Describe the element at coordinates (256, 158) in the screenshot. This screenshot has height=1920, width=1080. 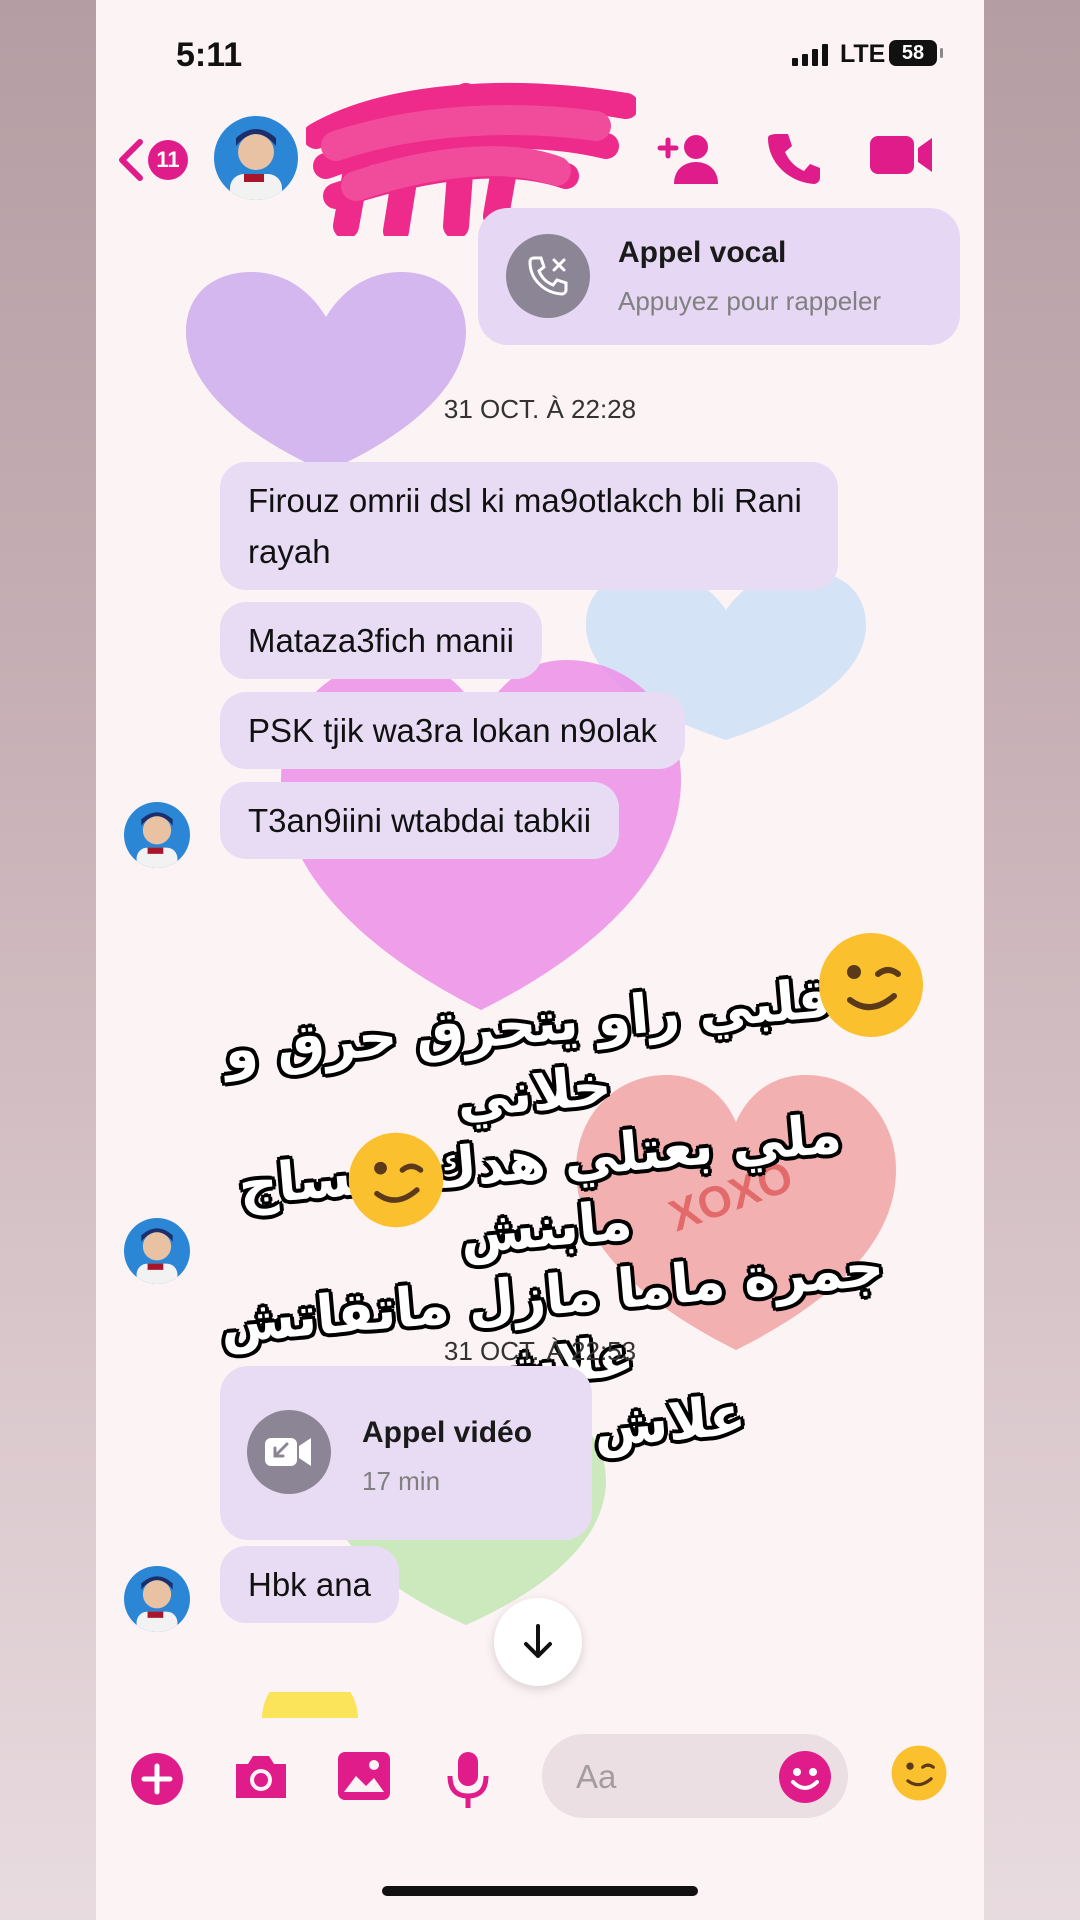
I see `contact-avatar` at that location.